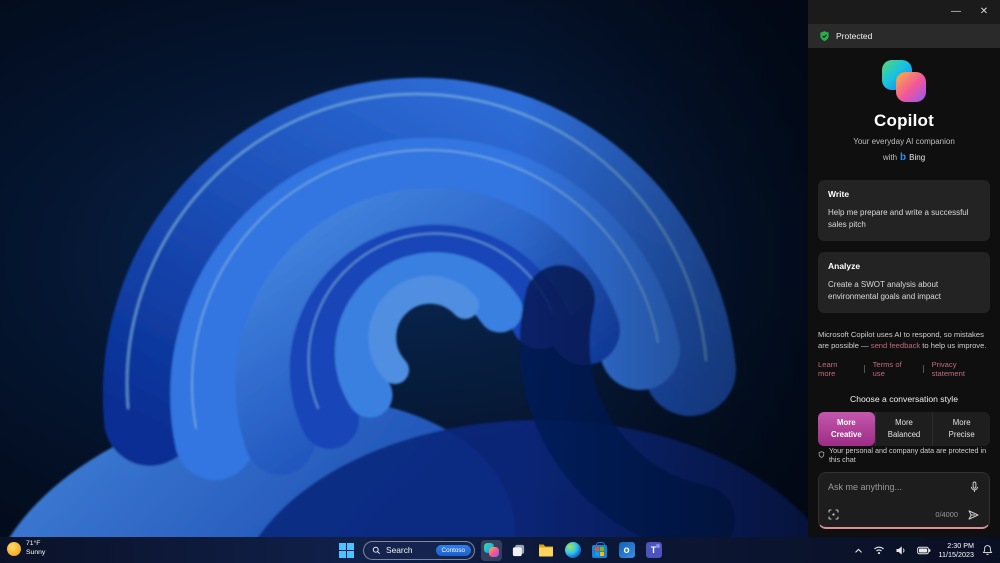 The height and width of the screenshot is (563, 1000). Describe the element at coordinates (904, 500) in the screenshot. I see `chat-input-box: 0/4000` at that location.